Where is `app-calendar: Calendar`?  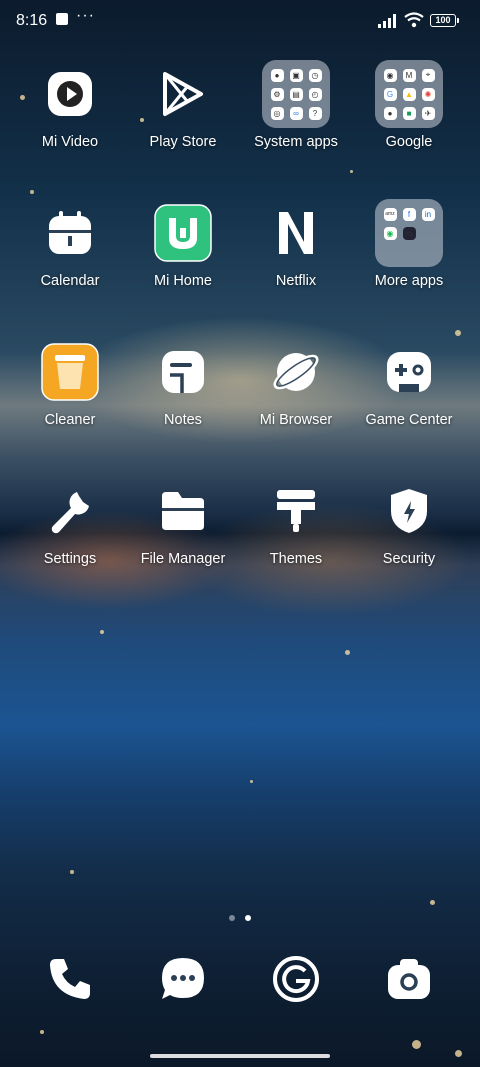
app-calendar: Calendar is located at coordinates (70, 246).